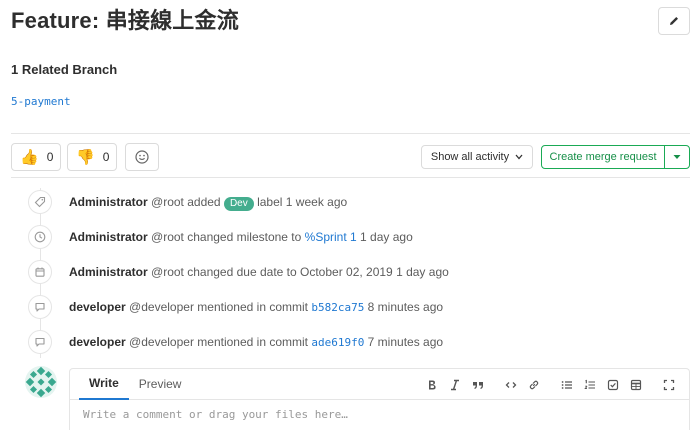  I want to click on calendar-icon, so click(40, 272).